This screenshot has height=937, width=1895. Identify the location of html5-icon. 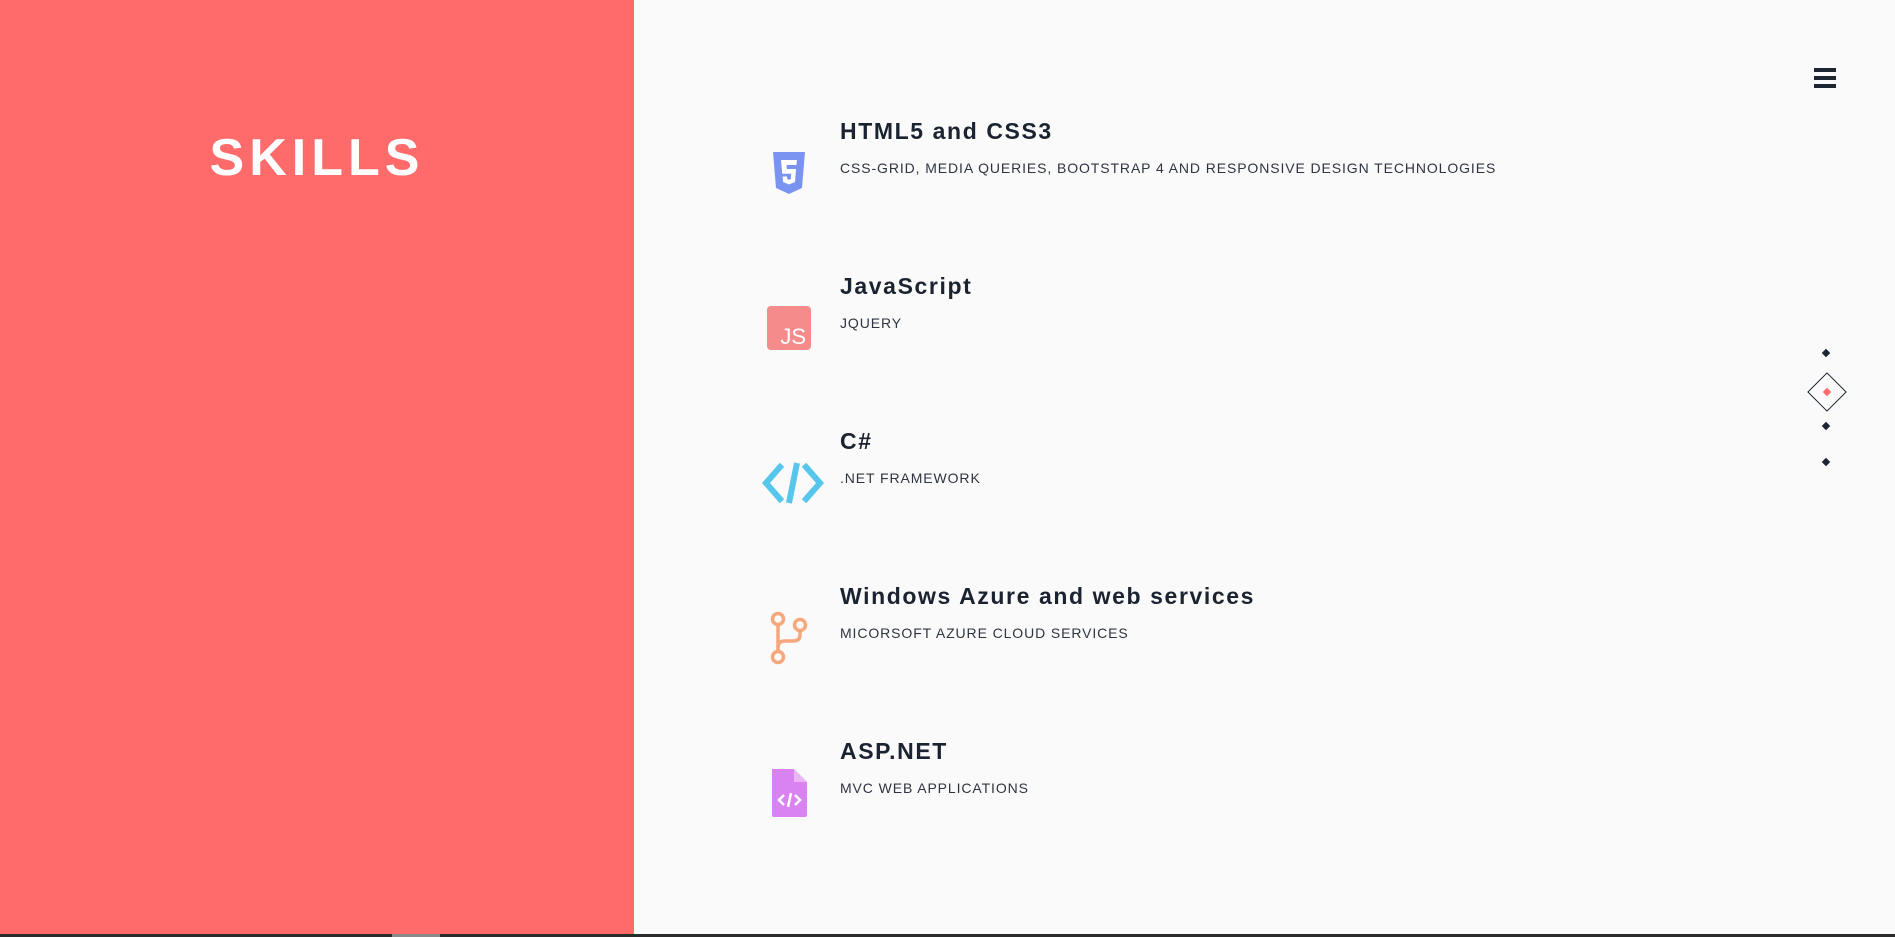
(789, 173).